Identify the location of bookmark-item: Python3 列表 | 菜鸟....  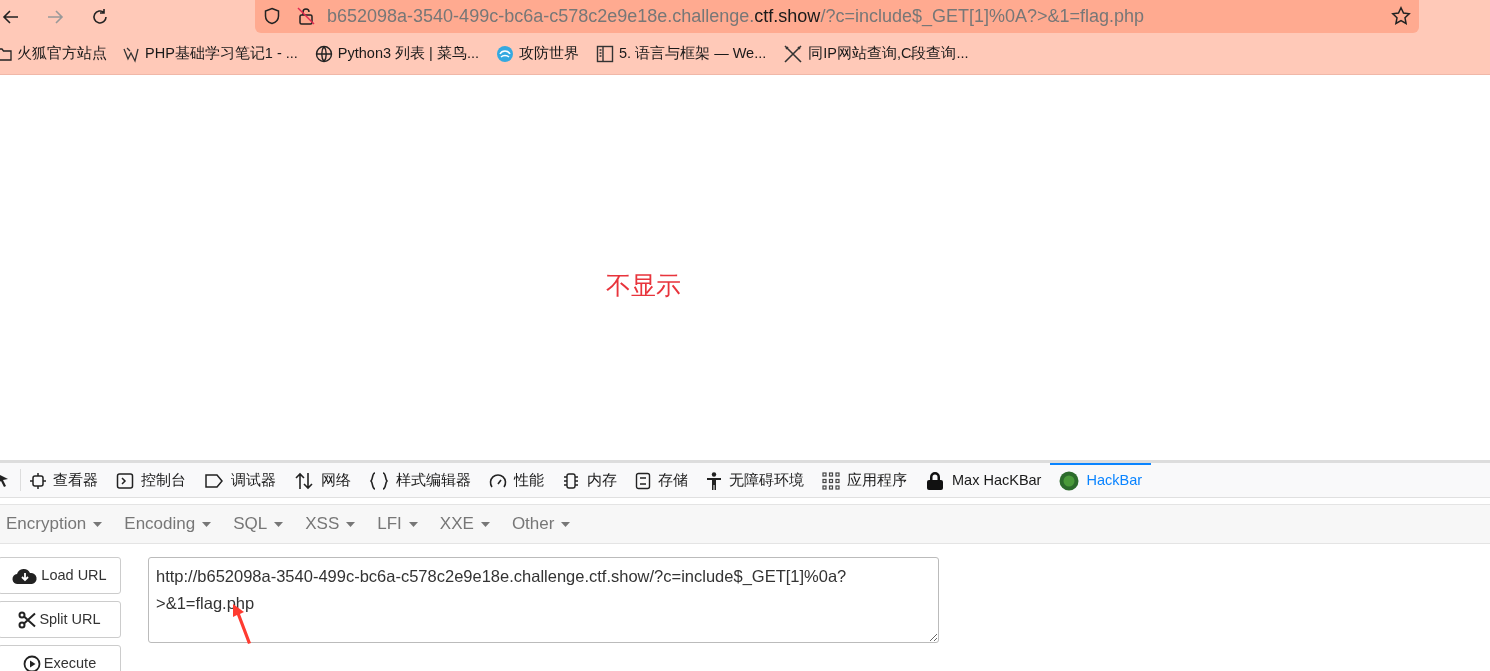
(396, 53).